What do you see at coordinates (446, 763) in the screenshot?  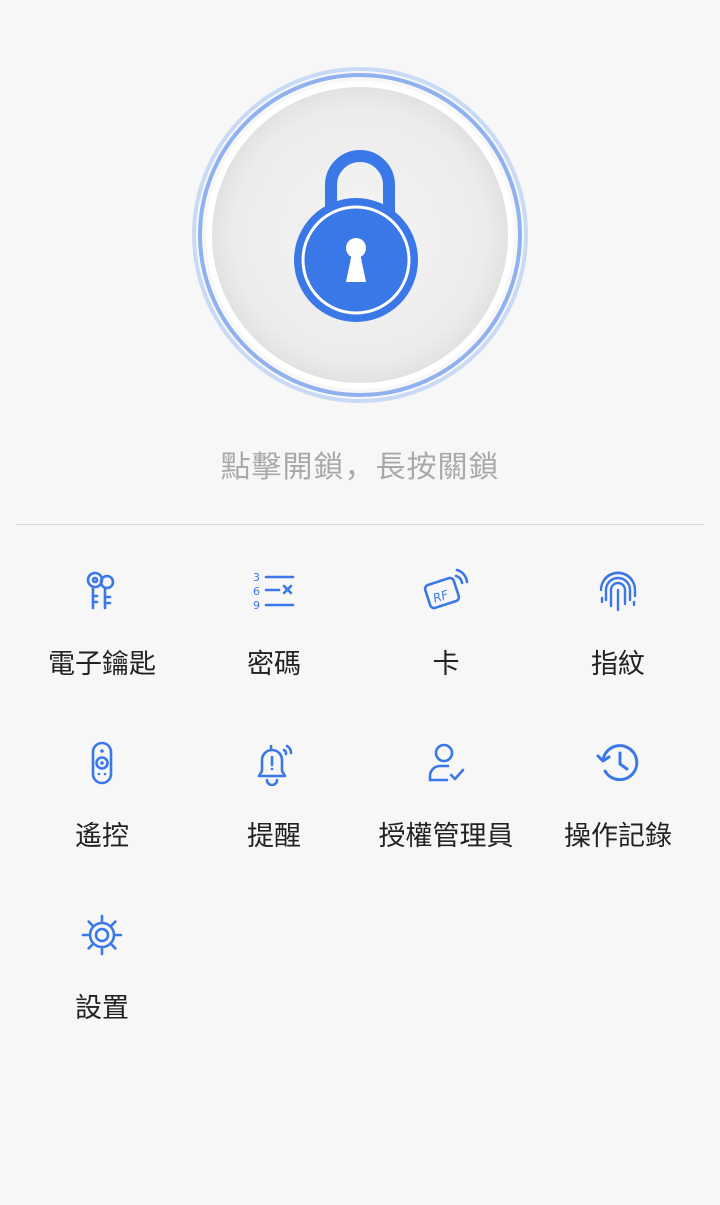 I see `admin-user-icon` at bounding box center [446, 763].